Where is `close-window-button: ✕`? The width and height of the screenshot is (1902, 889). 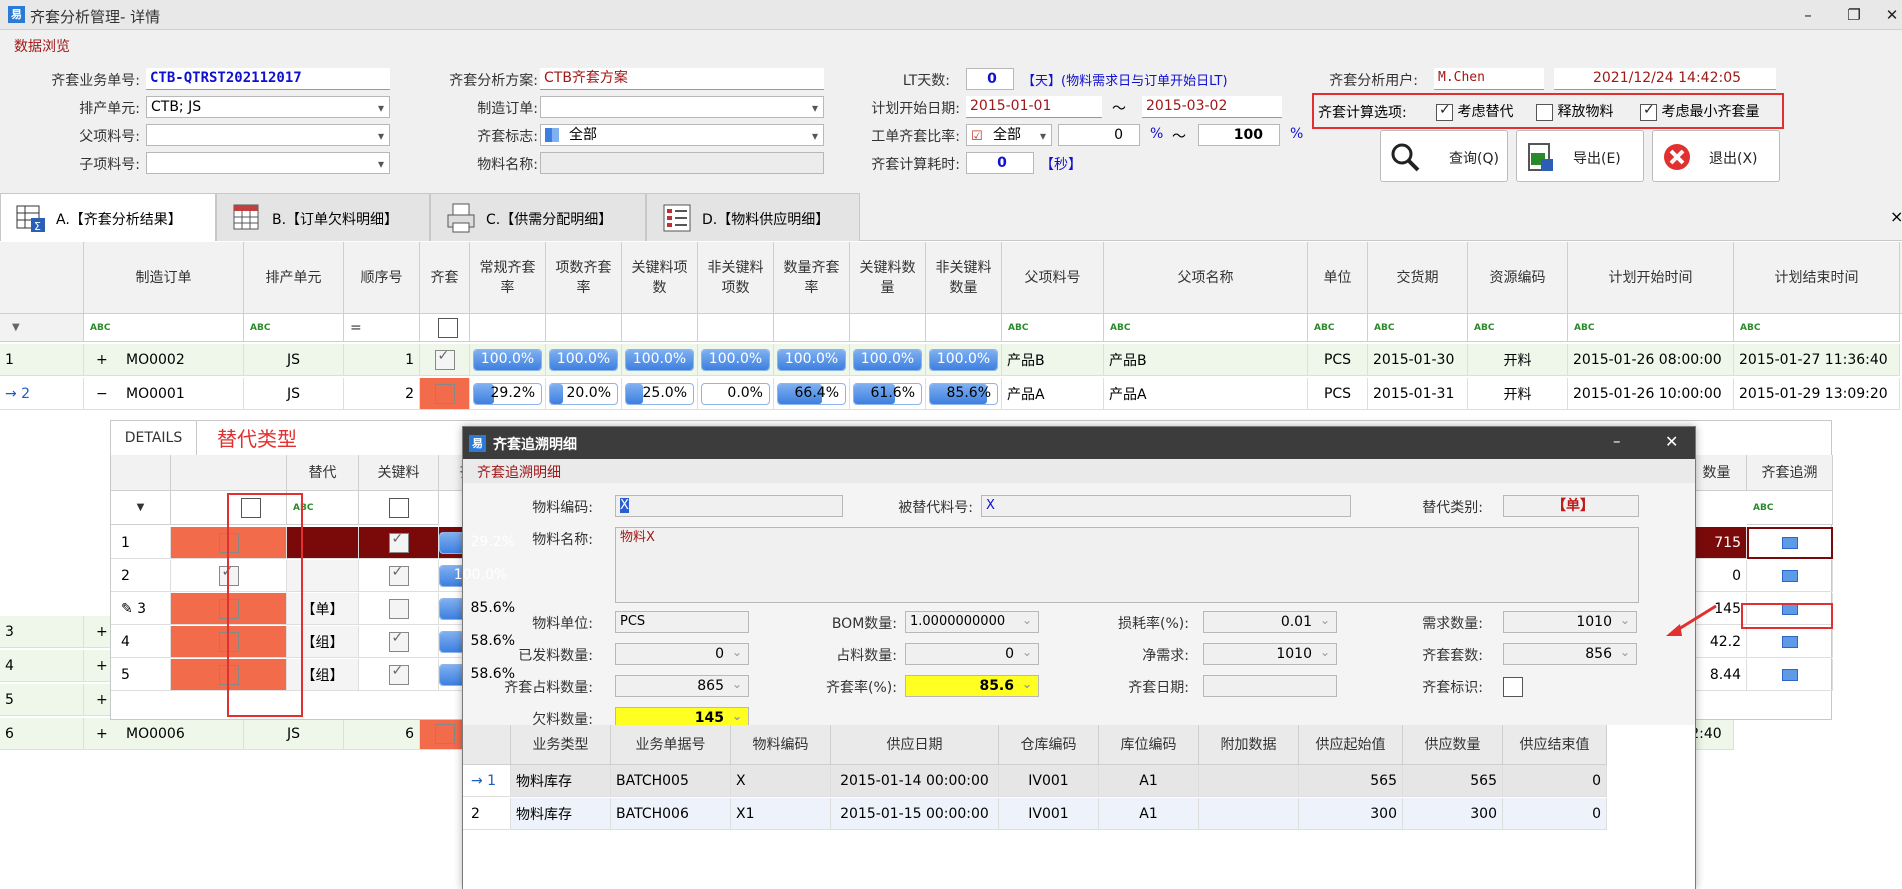
close-window-button: ✕ is located at coordinates (1887, 15).